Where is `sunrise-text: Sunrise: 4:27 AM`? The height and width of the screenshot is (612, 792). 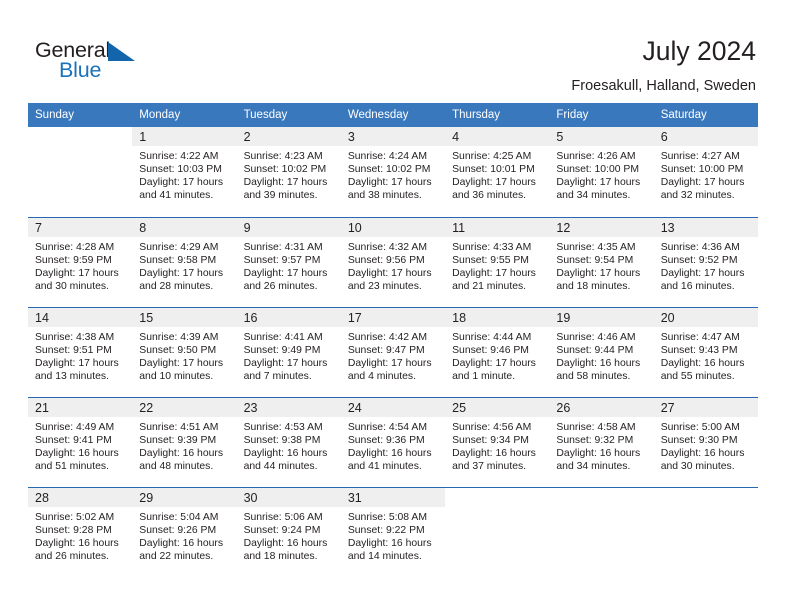 sunrise-text: Sunrise: 4:27 AM is located at coordinates (700, 156).